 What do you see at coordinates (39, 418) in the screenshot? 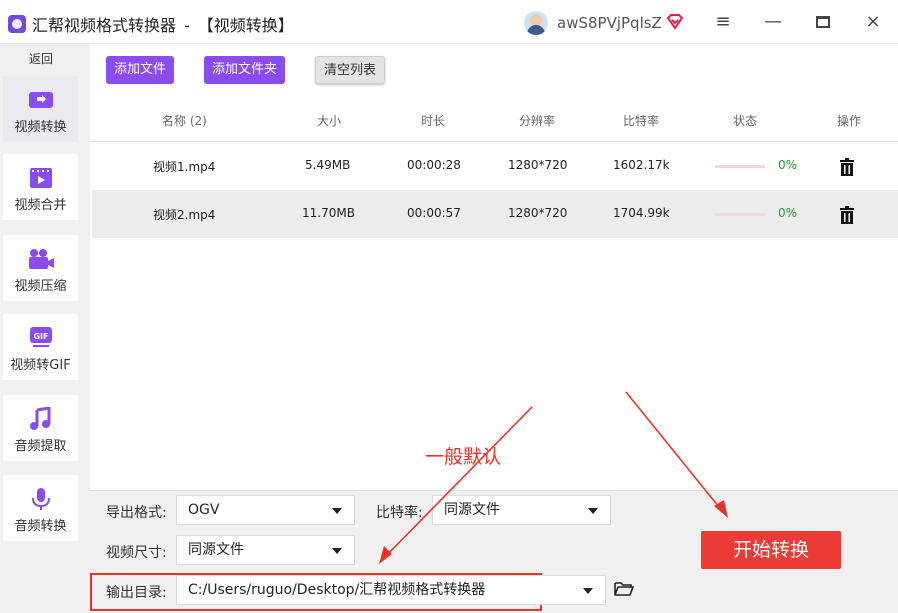
I see `music-note-icon` at bounding box center [39, 418].